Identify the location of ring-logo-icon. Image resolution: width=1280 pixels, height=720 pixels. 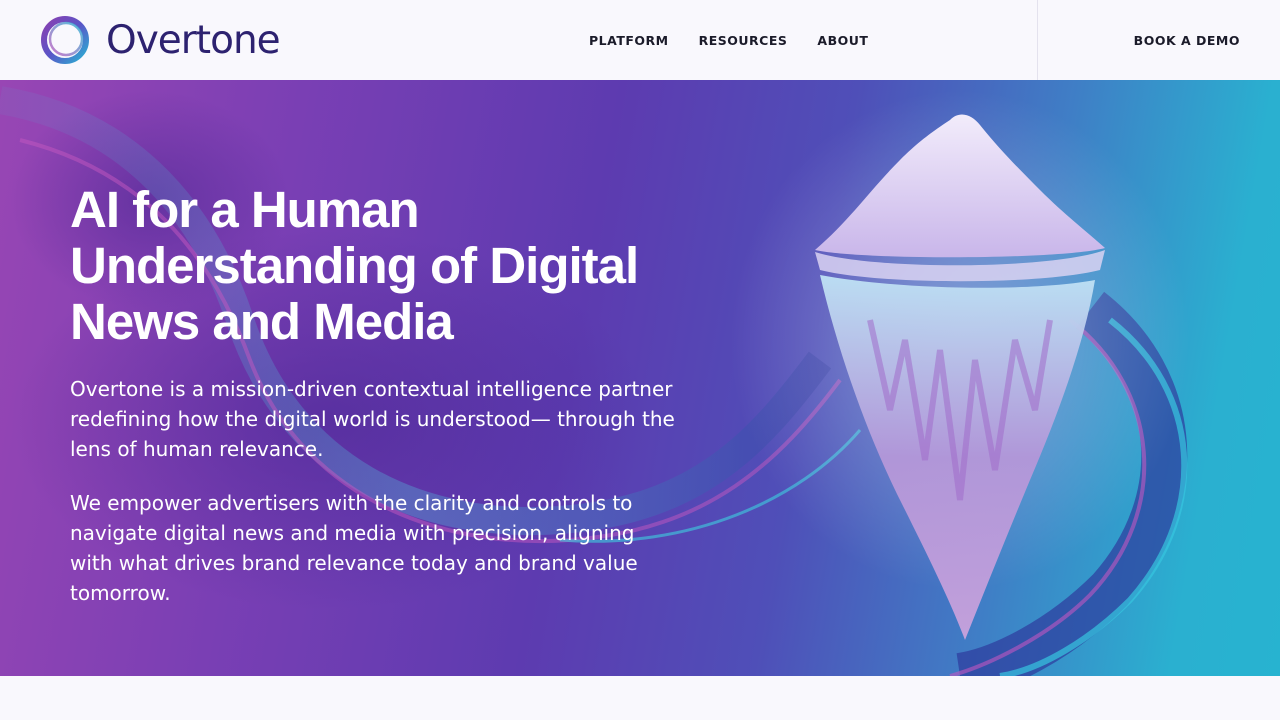
(65, 40).